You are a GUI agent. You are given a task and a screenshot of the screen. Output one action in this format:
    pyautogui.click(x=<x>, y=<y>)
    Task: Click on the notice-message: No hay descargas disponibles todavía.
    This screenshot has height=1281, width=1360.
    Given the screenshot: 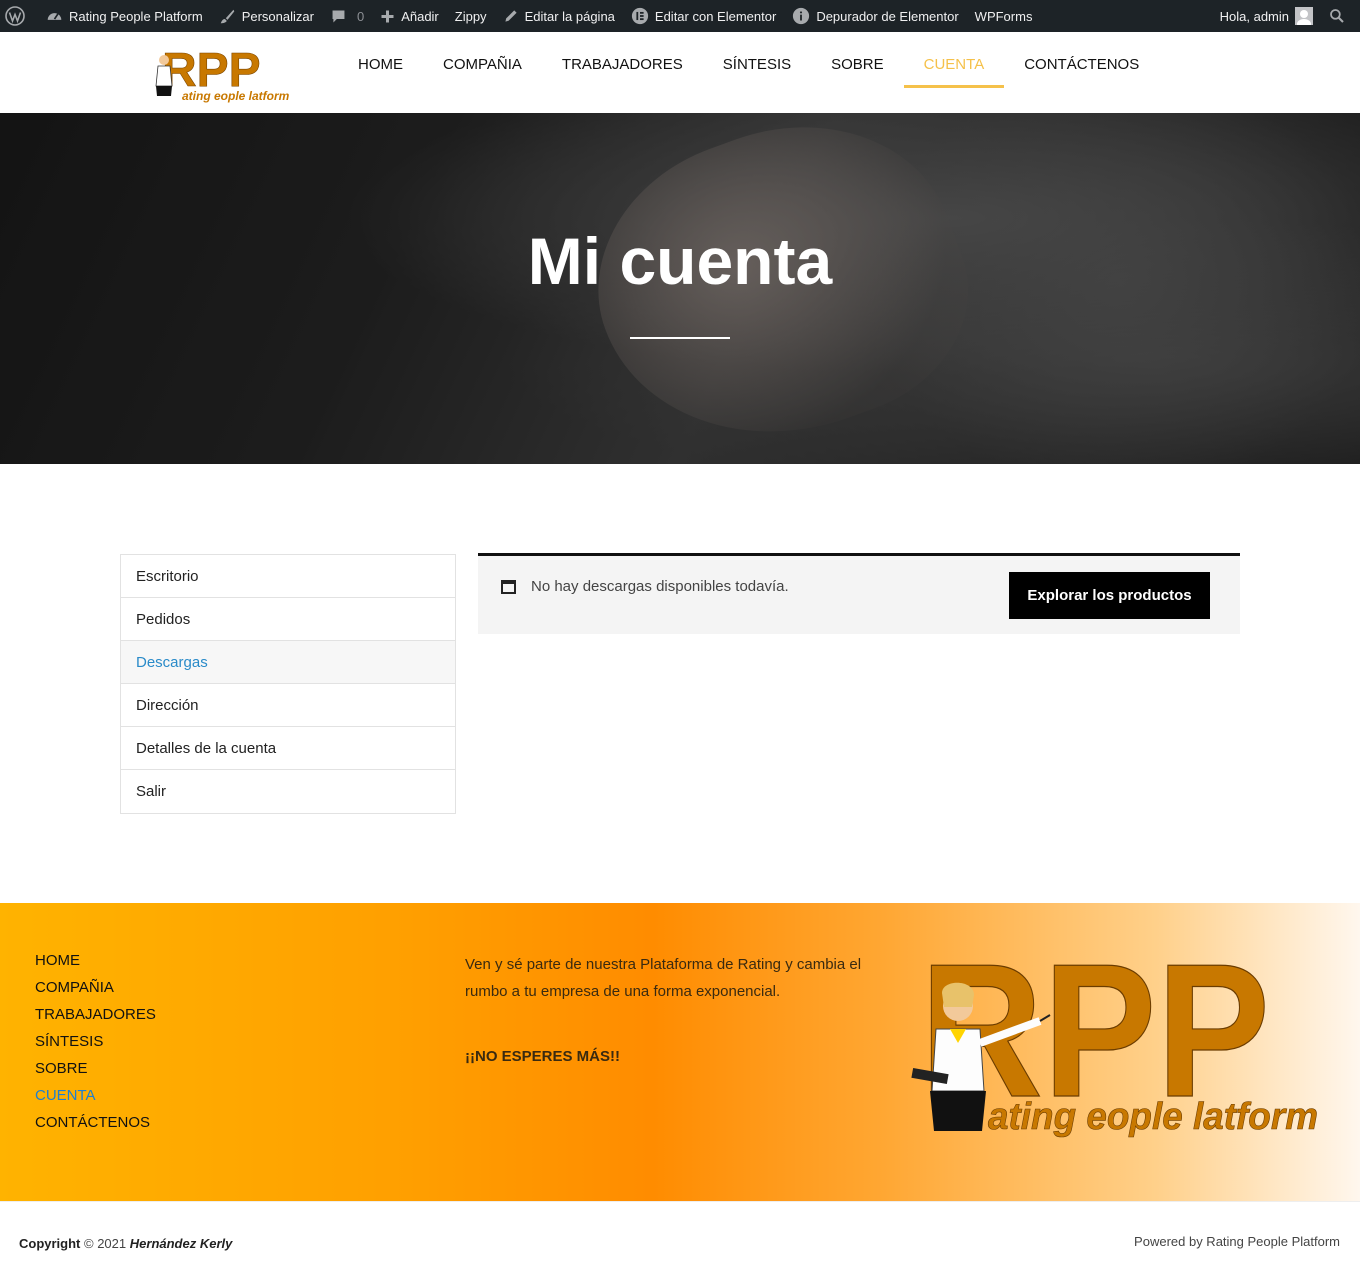 What is the action you would take?
    pyautogui.click(x=660, y=586)
    